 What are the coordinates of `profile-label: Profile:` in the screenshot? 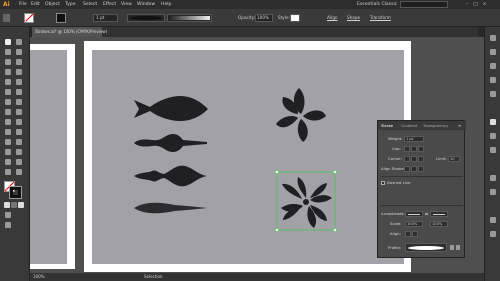 It's located at (395, 247).